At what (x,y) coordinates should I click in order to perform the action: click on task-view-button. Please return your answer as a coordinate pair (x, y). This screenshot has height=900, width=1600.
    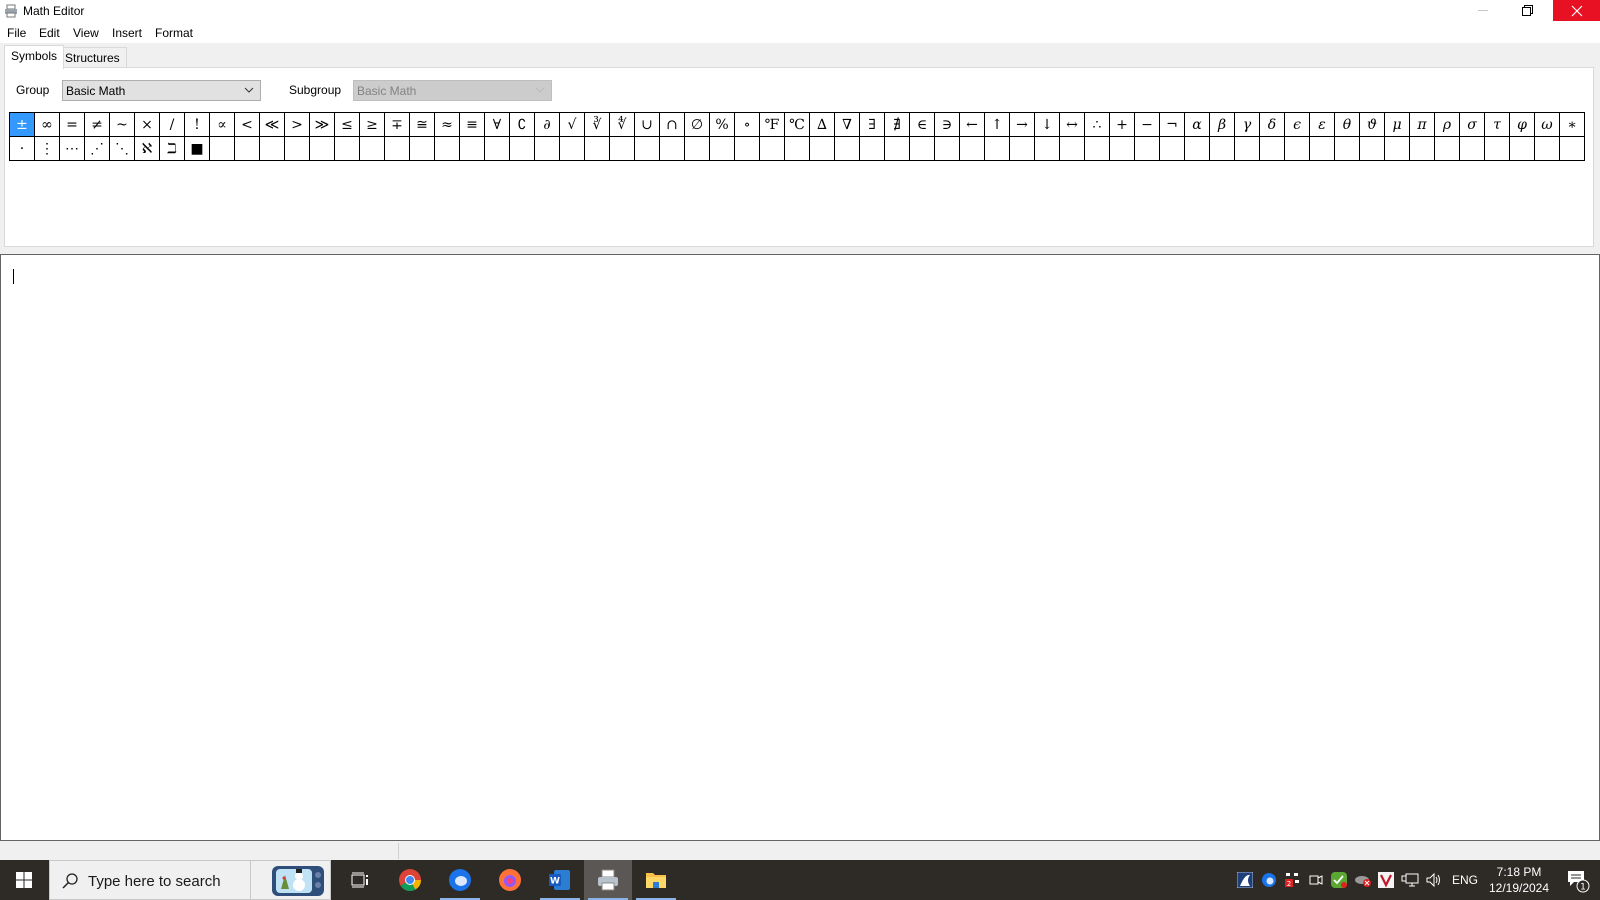
    Looking at the image, I should click on (360, 880).